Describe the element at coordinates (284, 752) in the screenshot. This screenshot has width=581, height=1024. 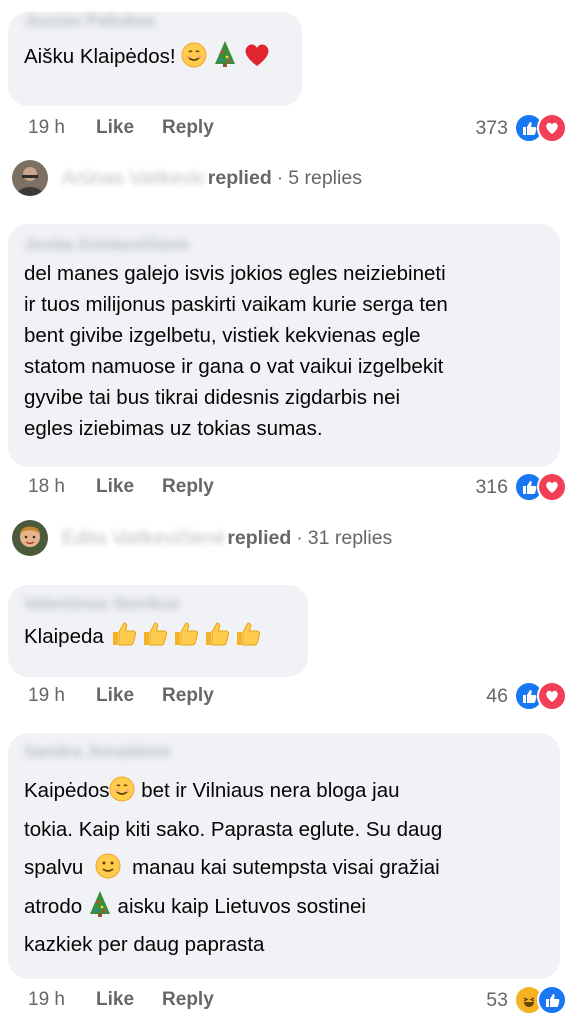
I see `comment-author: Sandra Jonaitienė` at that location.